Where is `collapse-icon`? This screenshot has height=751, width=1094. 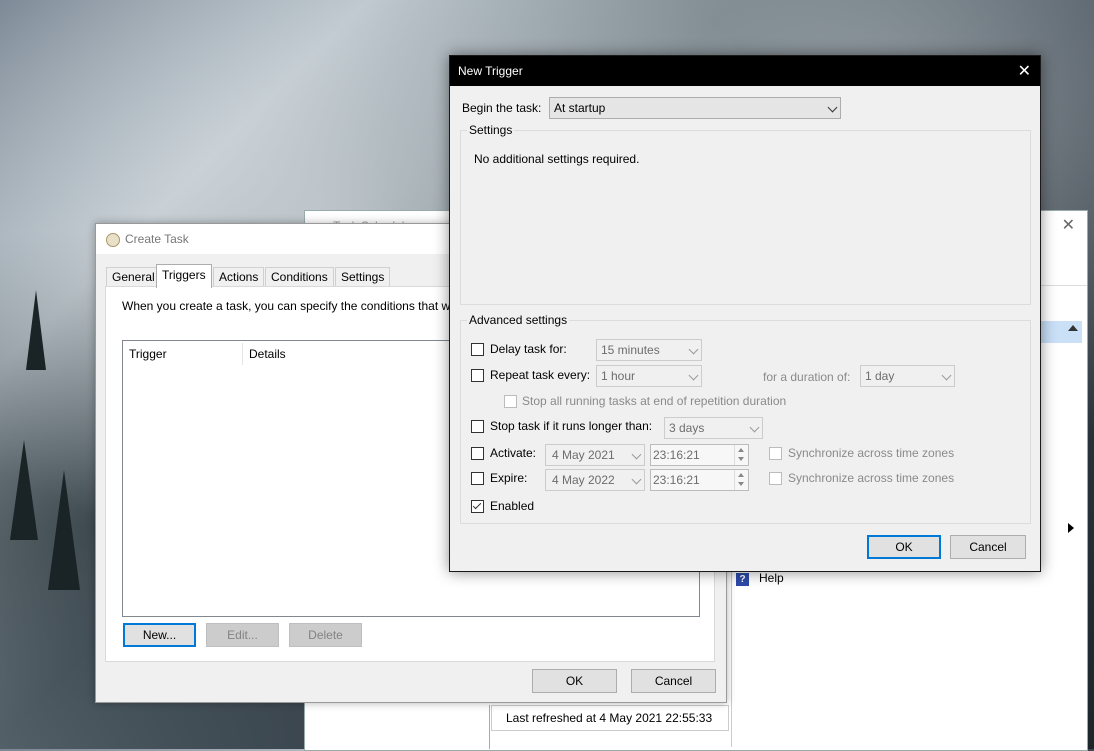
collapse-icon is located at coordinates (1073, 328).